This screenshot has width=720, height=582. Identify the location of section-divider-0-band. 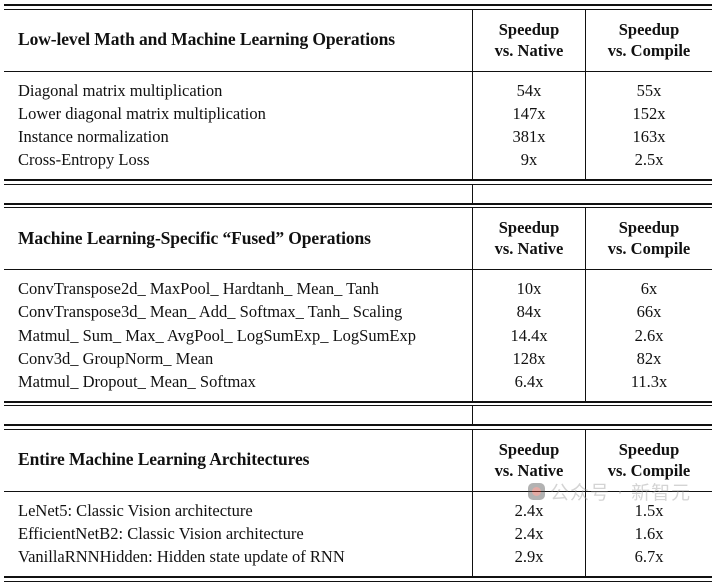
(358, 193).